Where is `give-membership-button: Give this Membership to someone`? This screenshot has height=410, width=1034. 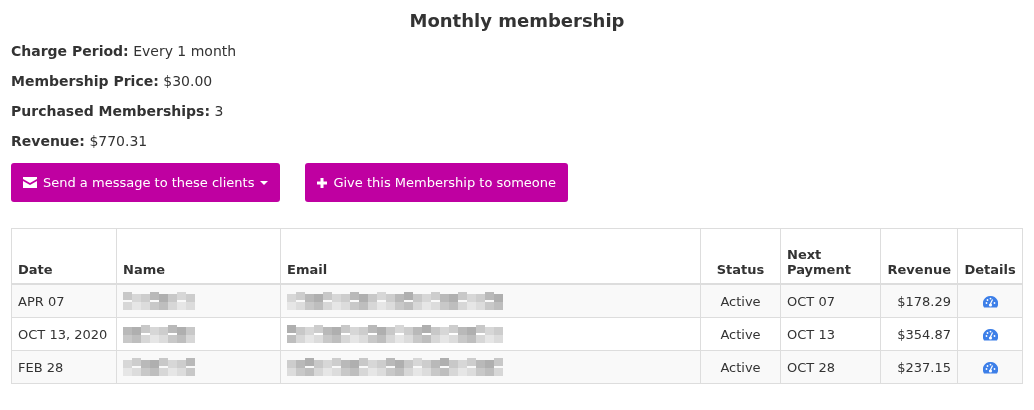 give-membership-button: Give this Membership to someone is located at coordinates (437, 182).